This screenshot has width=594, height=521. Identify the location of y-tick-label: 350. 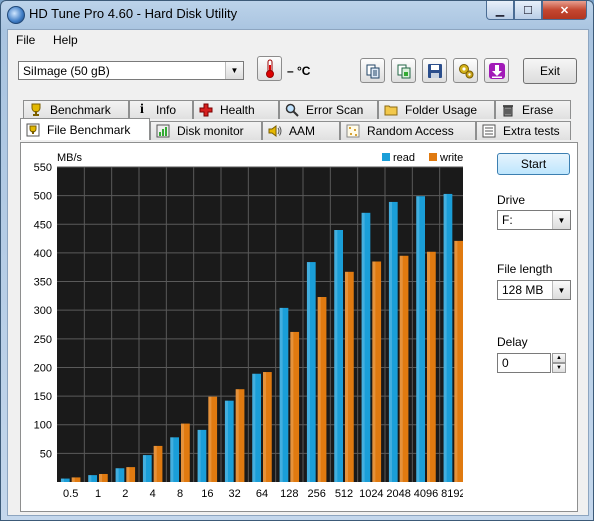
(43, 283).